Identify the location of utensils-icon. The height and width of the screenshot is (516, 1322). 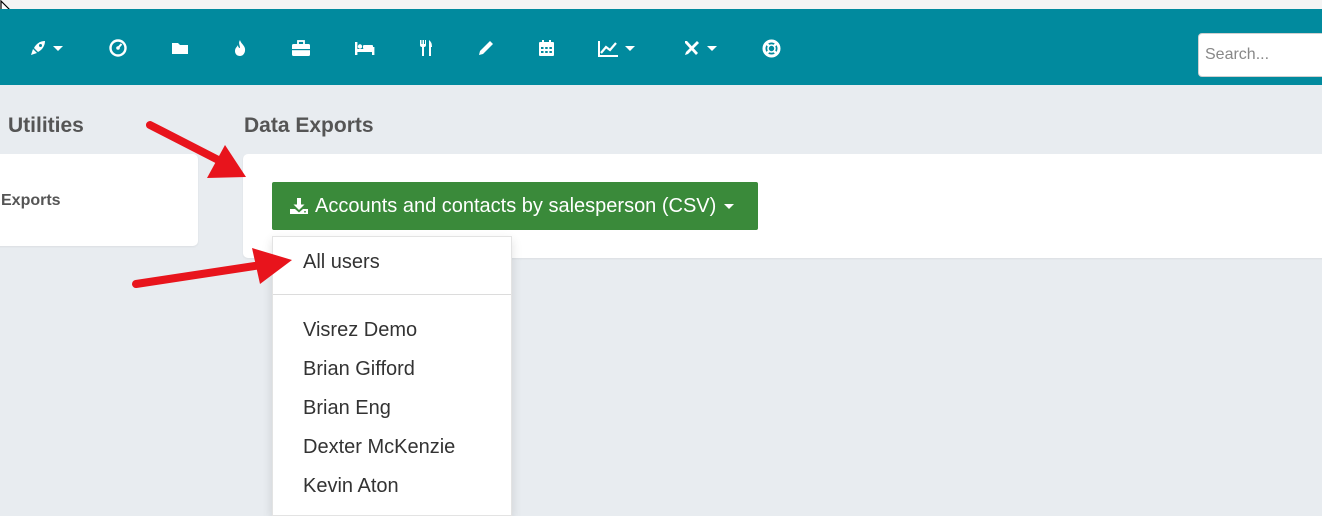
(426, 48).